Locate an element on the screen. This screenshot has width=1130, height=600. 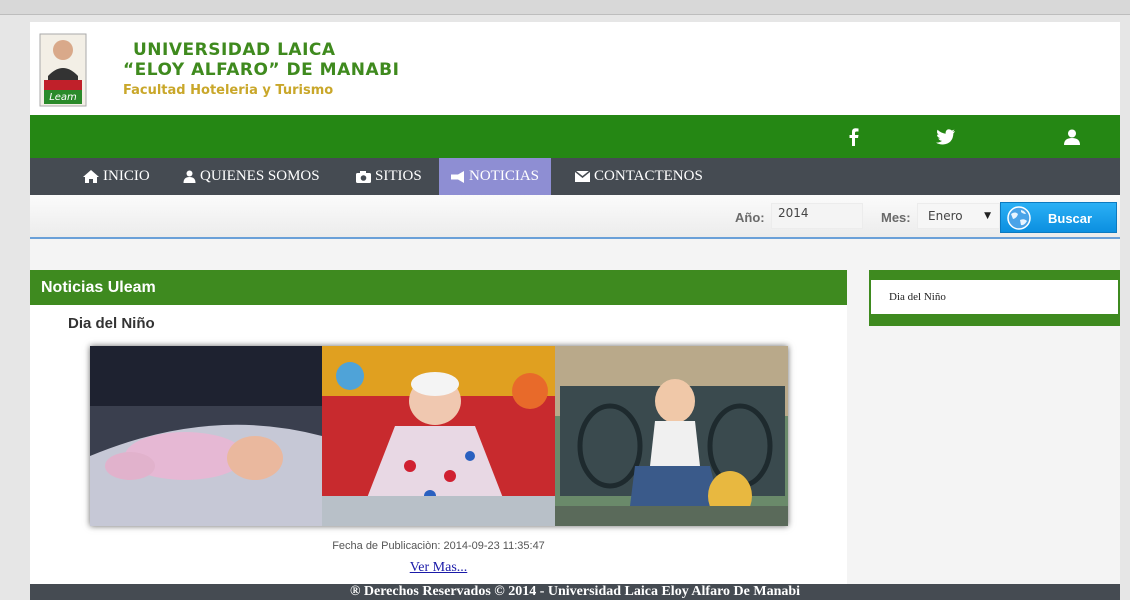
month-label: Mes: is located at coordinates (896, 217).